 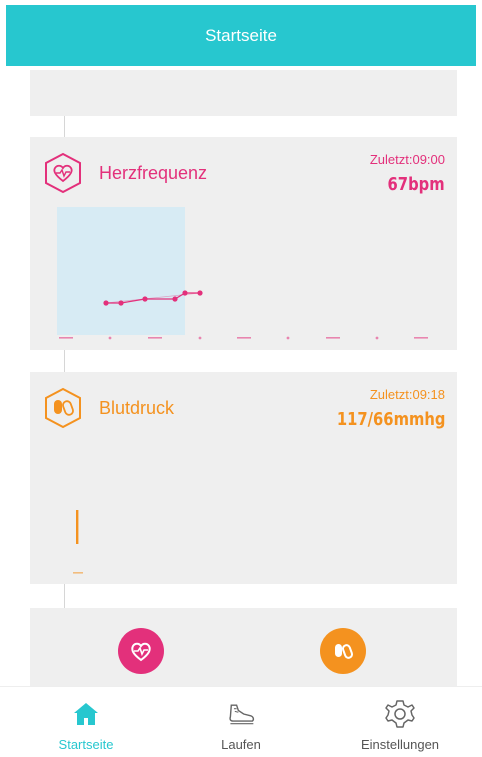 I want to click on blood-pressure-chart, so click(x=78, y=542).